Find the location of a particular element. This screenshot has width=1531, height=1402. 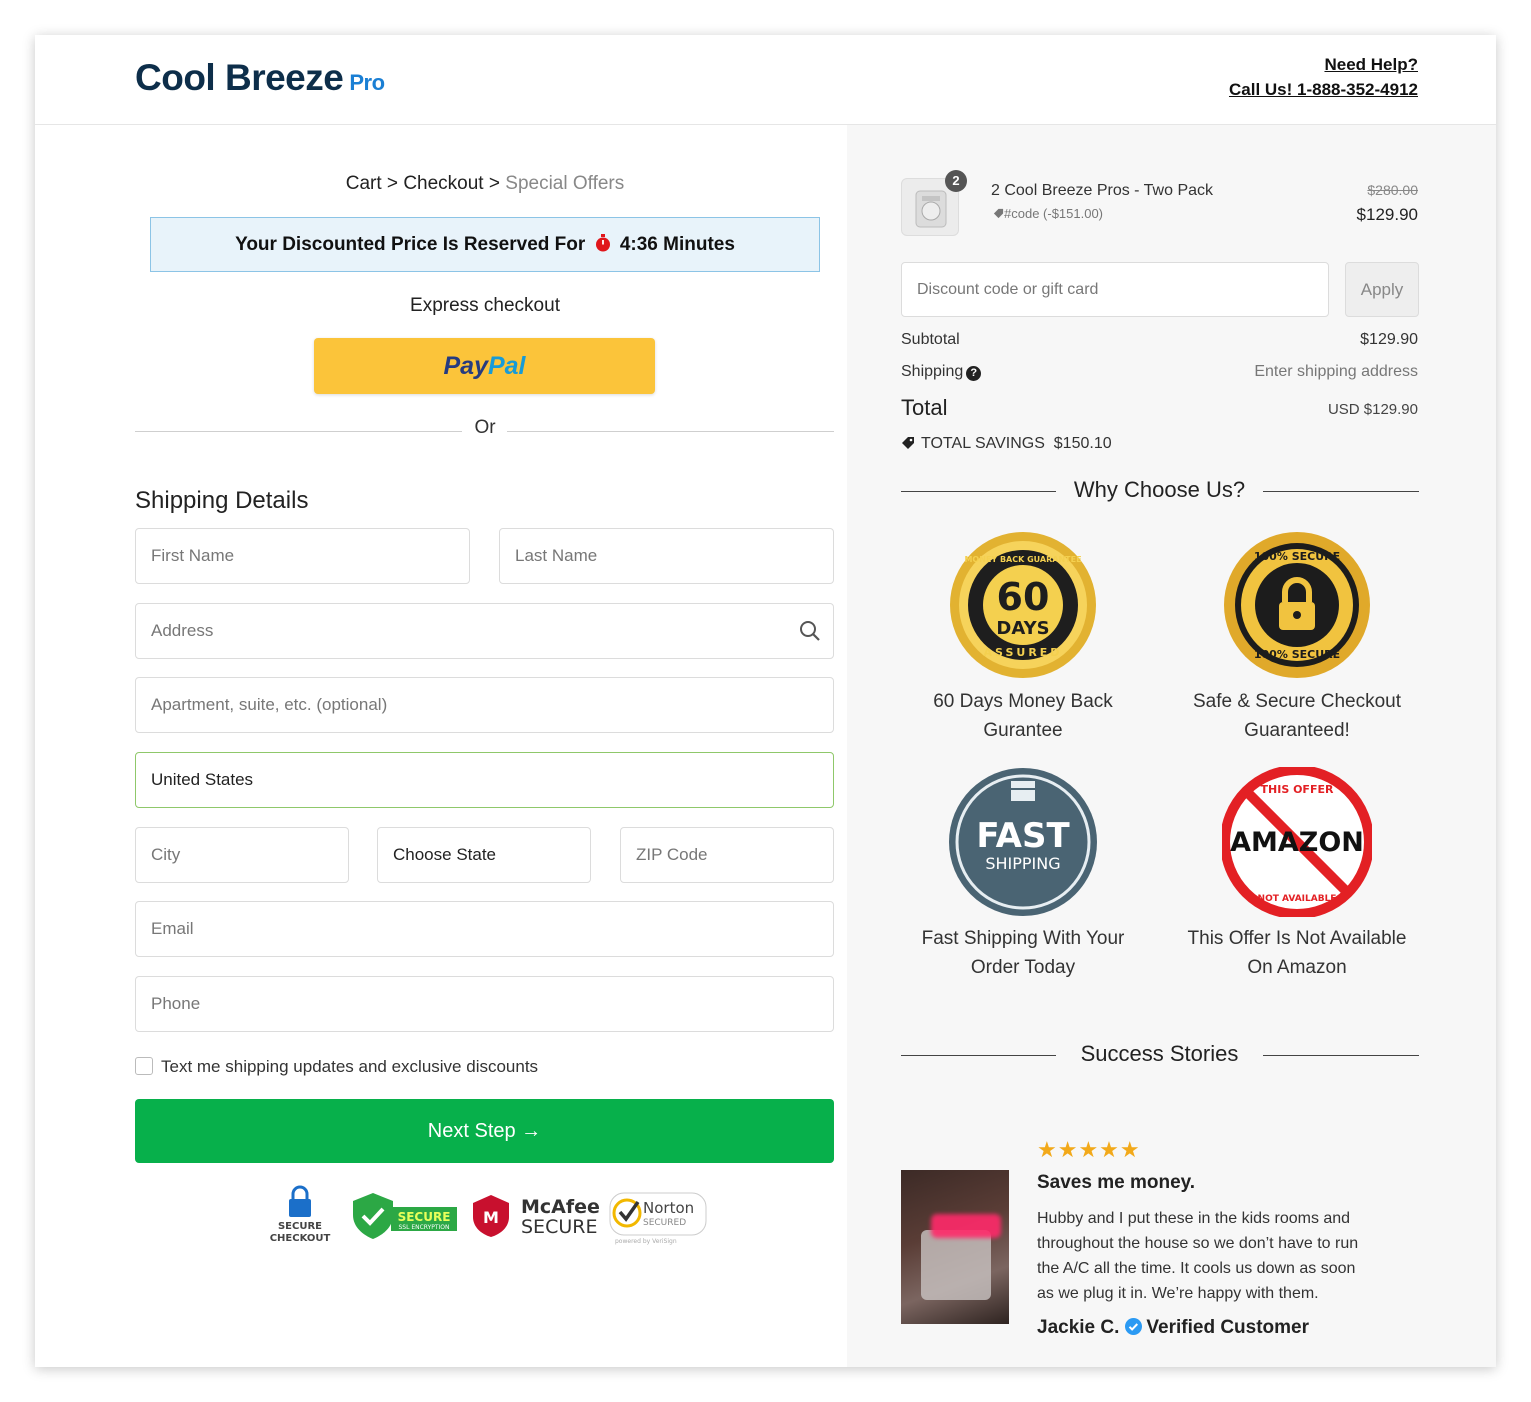

search-icon is located at coordinates (810, 631).